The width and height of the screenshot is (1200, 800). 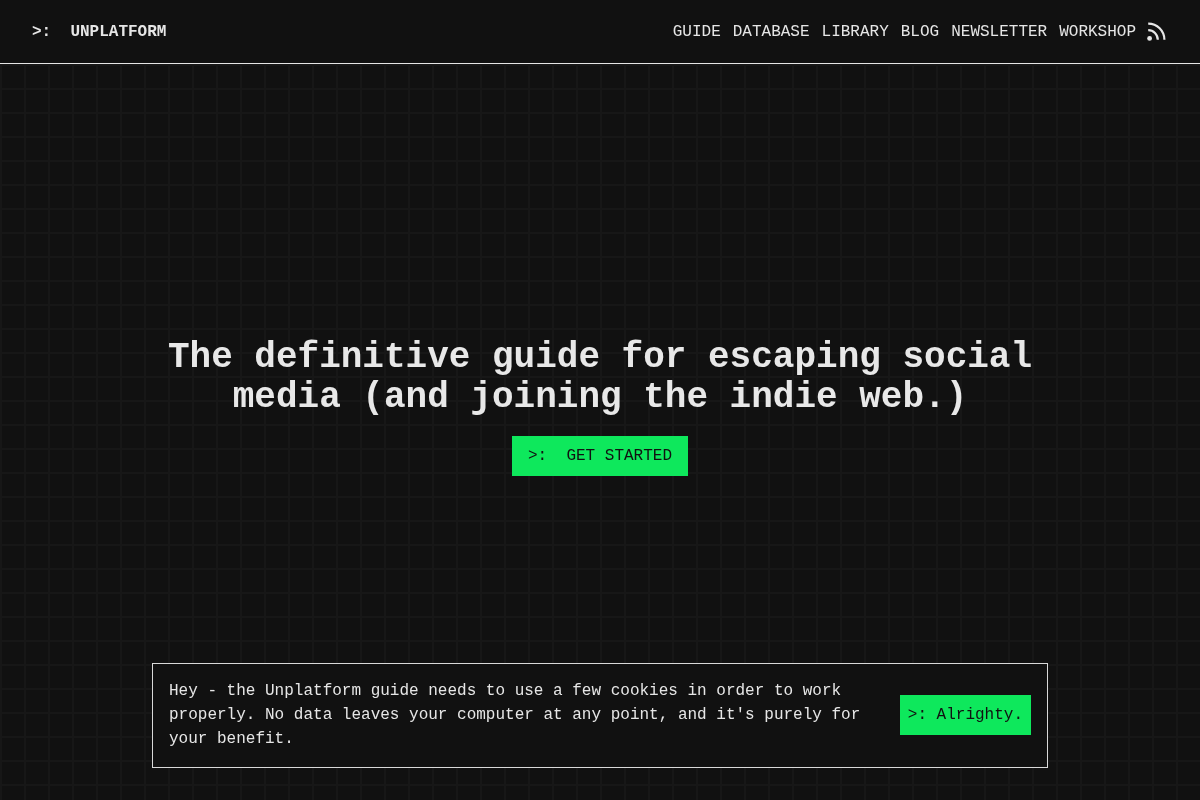 What do you see at coordinates (696, 31) in the screenshot?
I see `nav-link: GUIDE` at bounding box center [696, 31].